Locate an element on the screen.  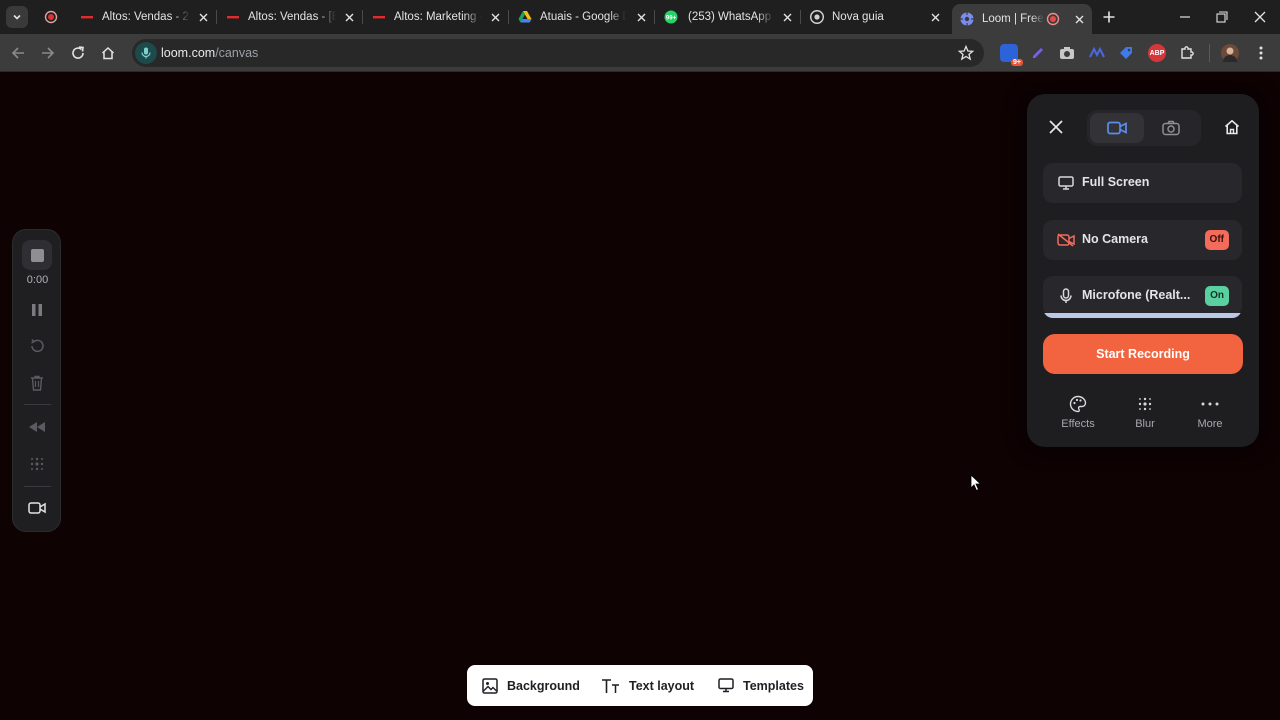
tab-google-drive: Atuais - Google Drive is located at coordinates (582, 17).